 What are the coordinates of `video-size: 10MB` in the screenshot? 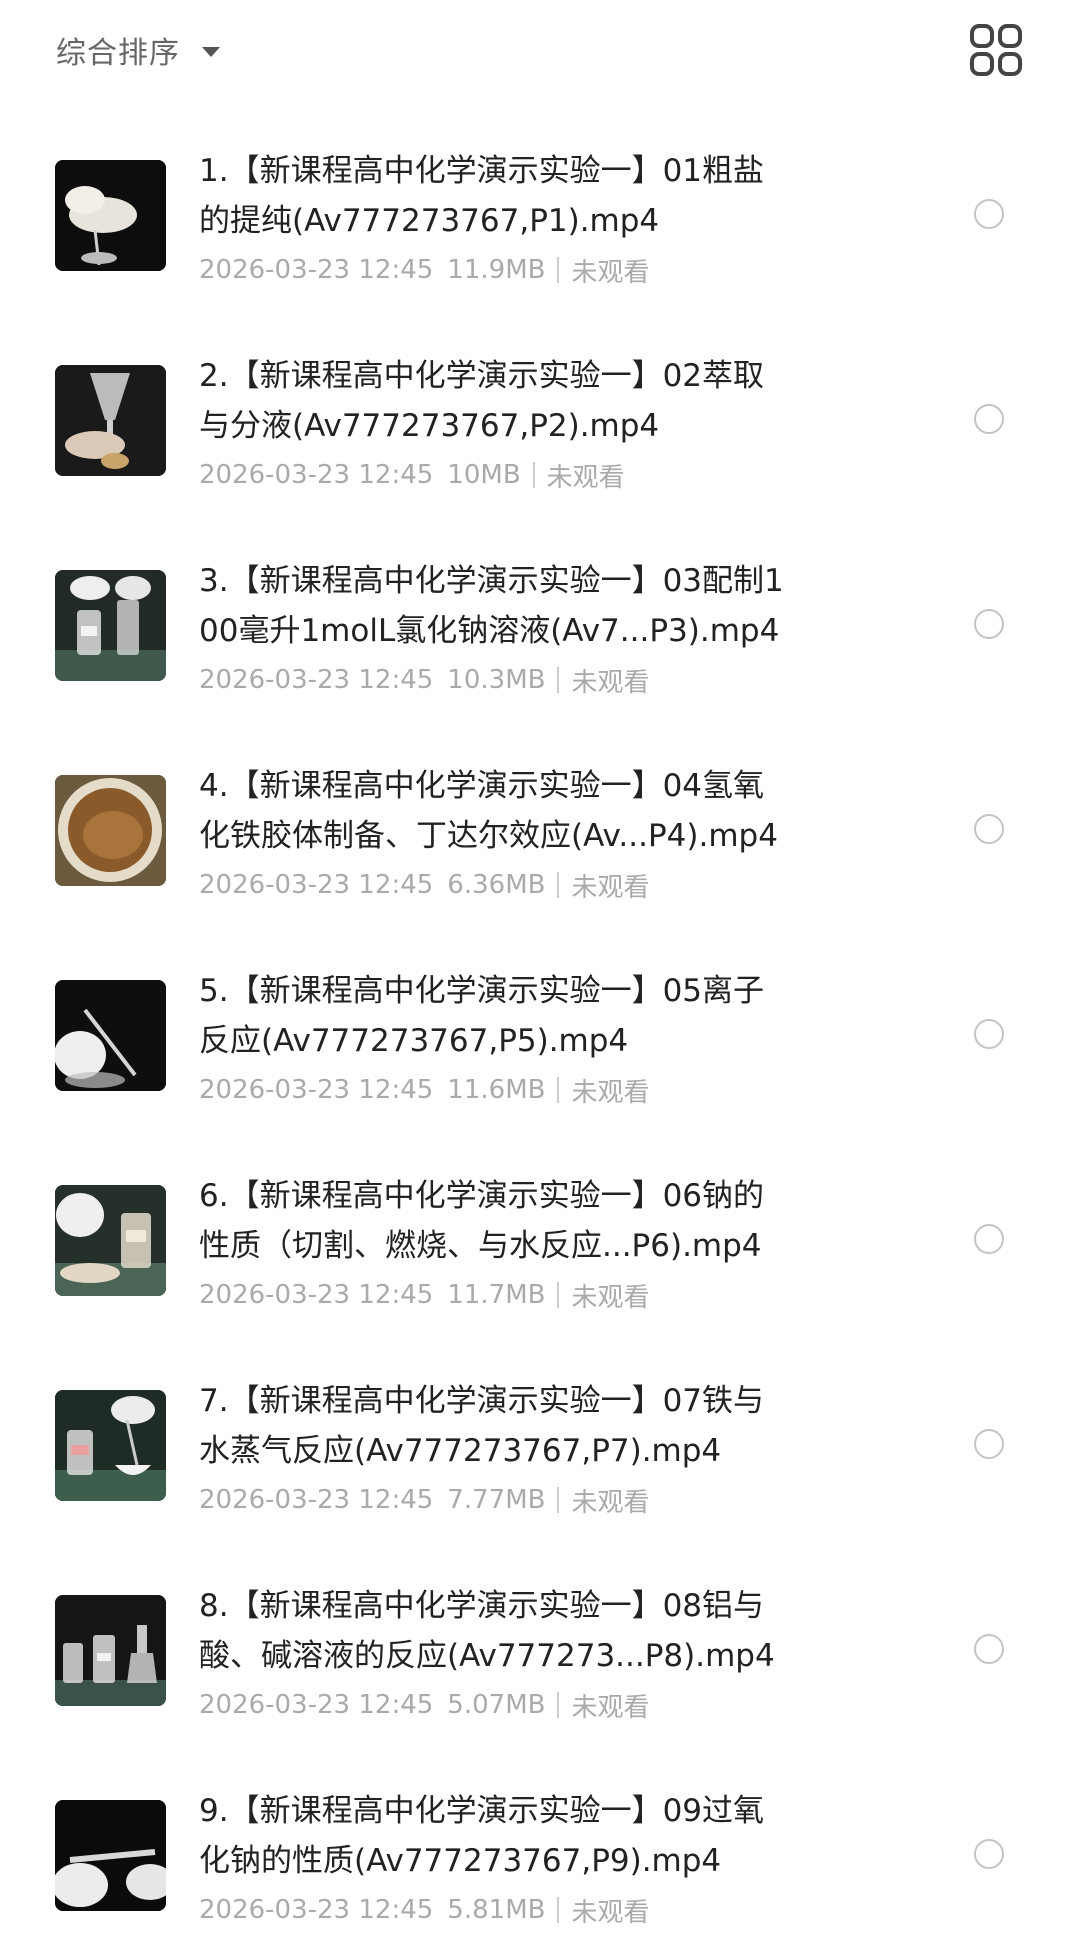 It's located at (484, 475).